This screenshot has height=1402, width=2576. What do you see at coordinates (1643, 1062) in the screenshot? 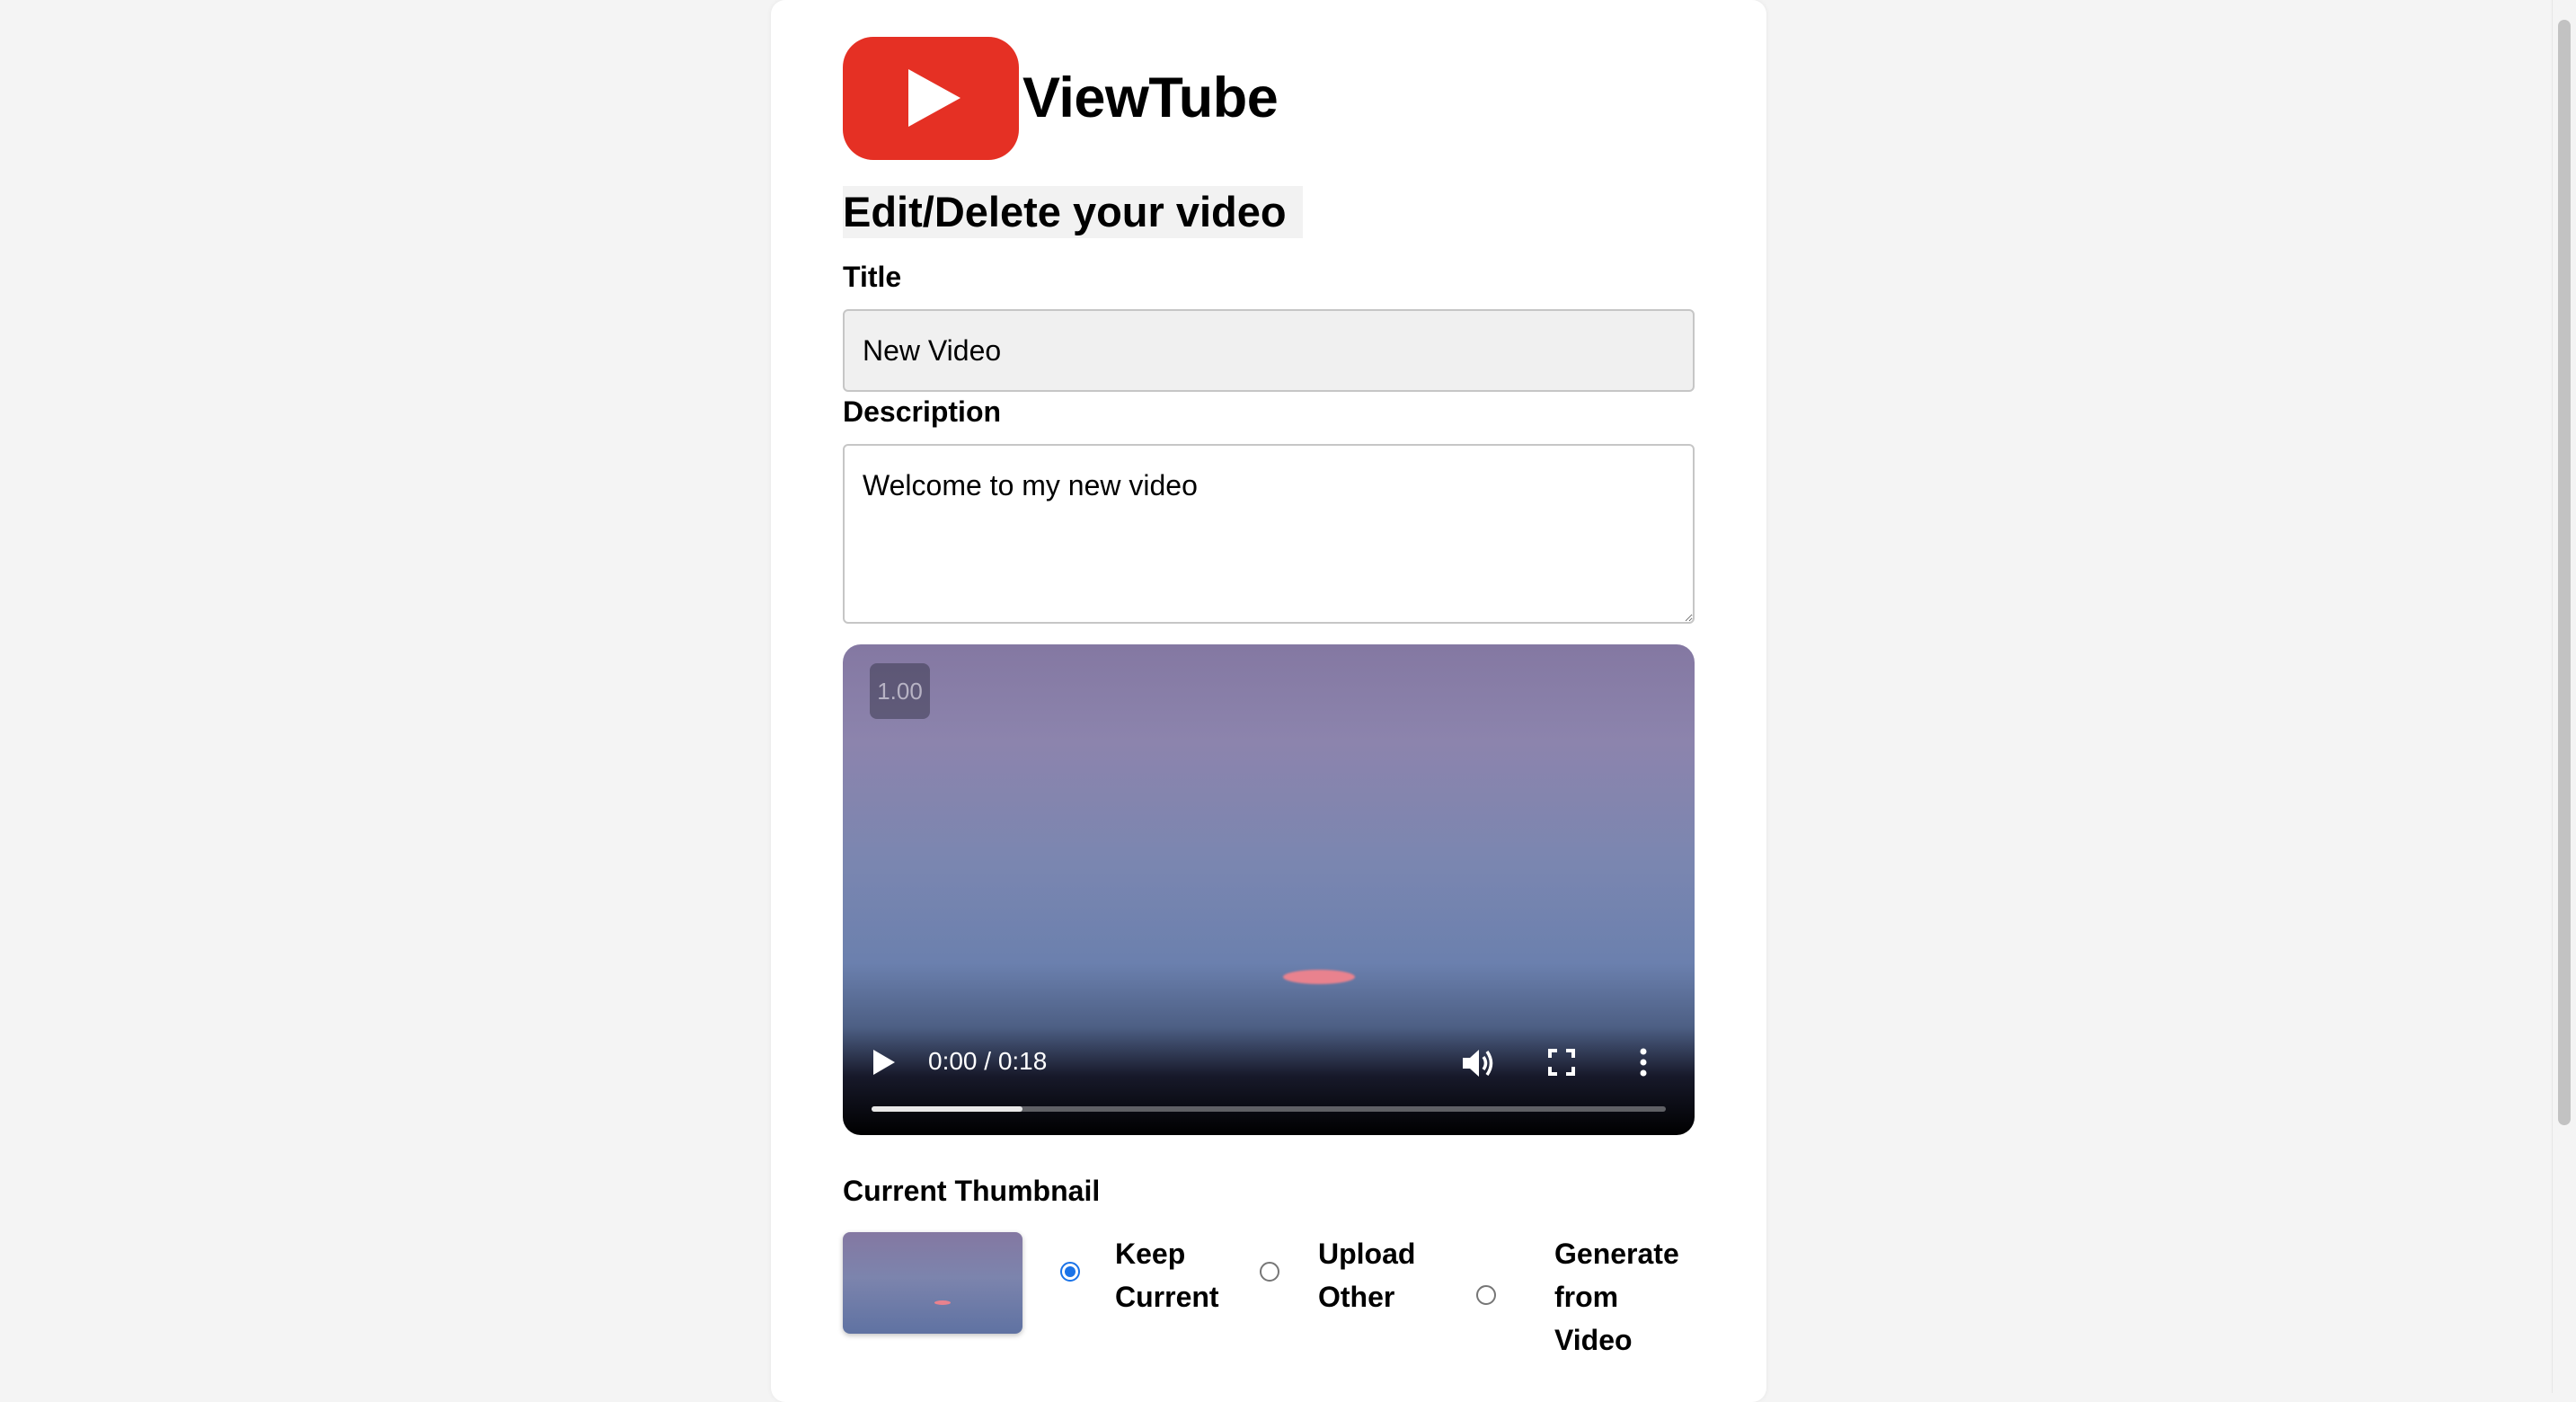
I see `more-vert-icon` at bounding box center [1643, 1062].